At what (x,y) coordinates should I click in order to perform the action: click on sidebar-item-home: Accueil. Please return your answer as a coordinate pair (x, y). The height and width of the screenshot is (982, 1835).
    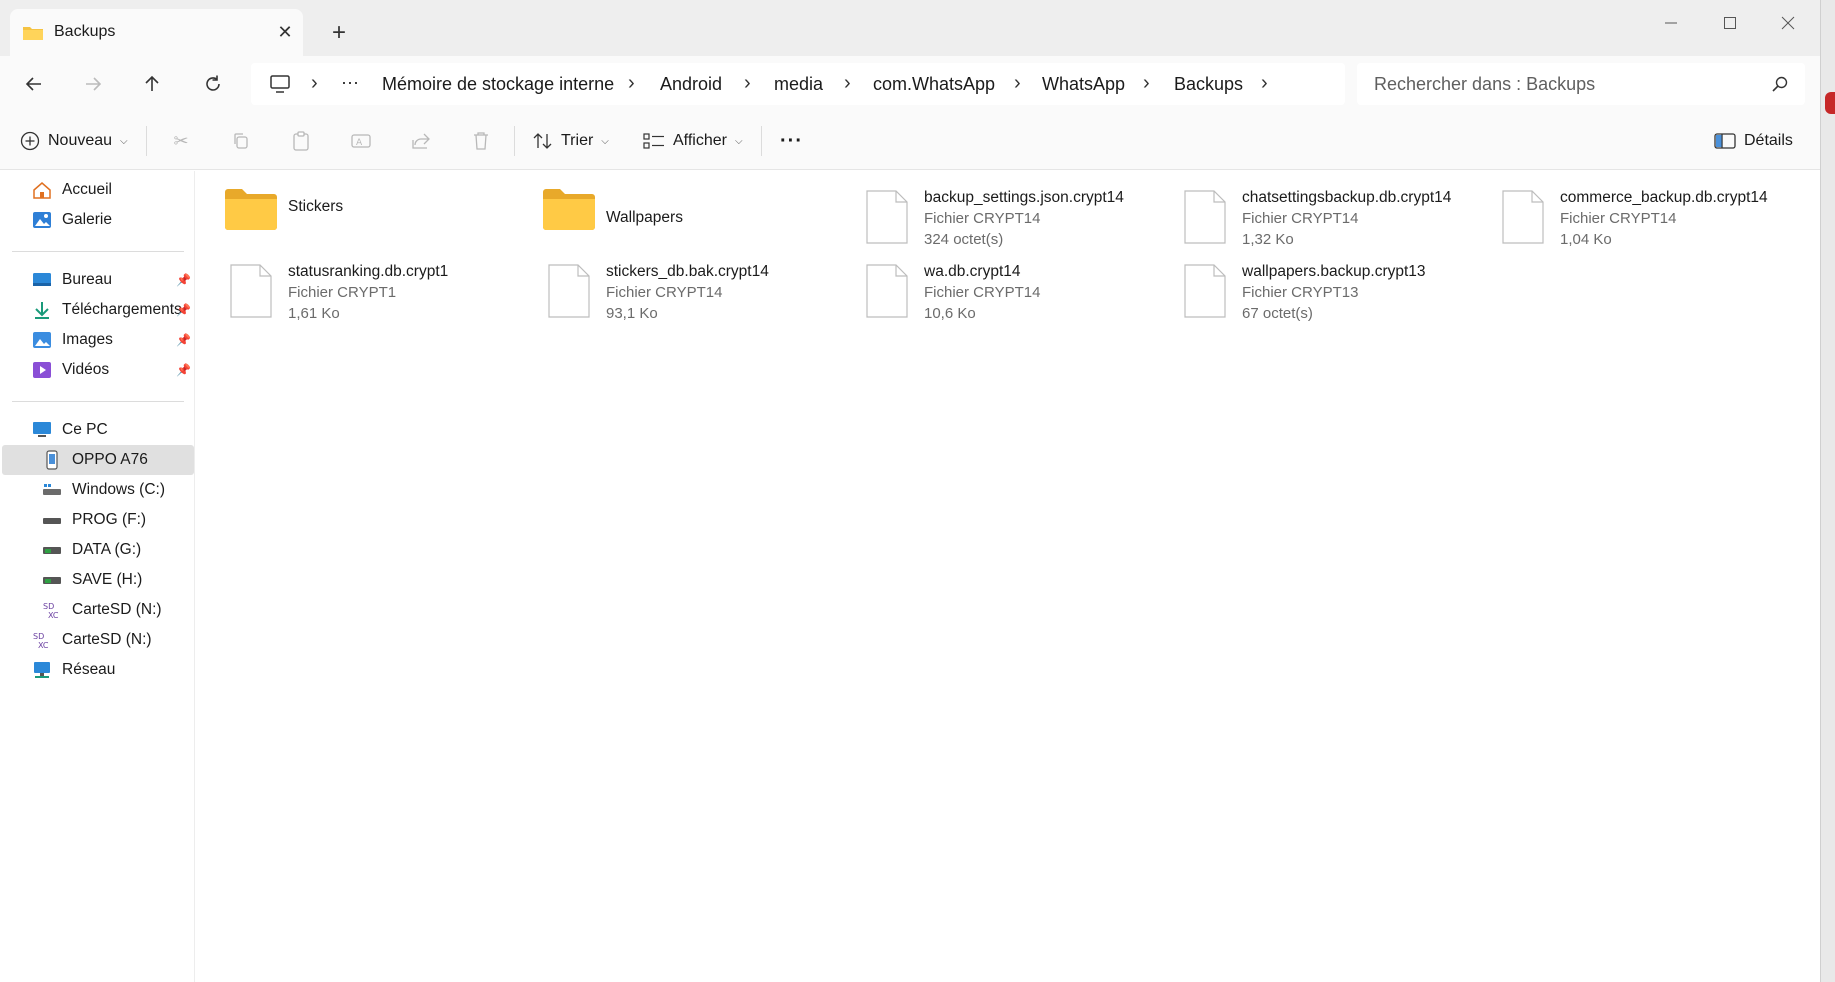
    Looking at the image, I should click on (98, 190).